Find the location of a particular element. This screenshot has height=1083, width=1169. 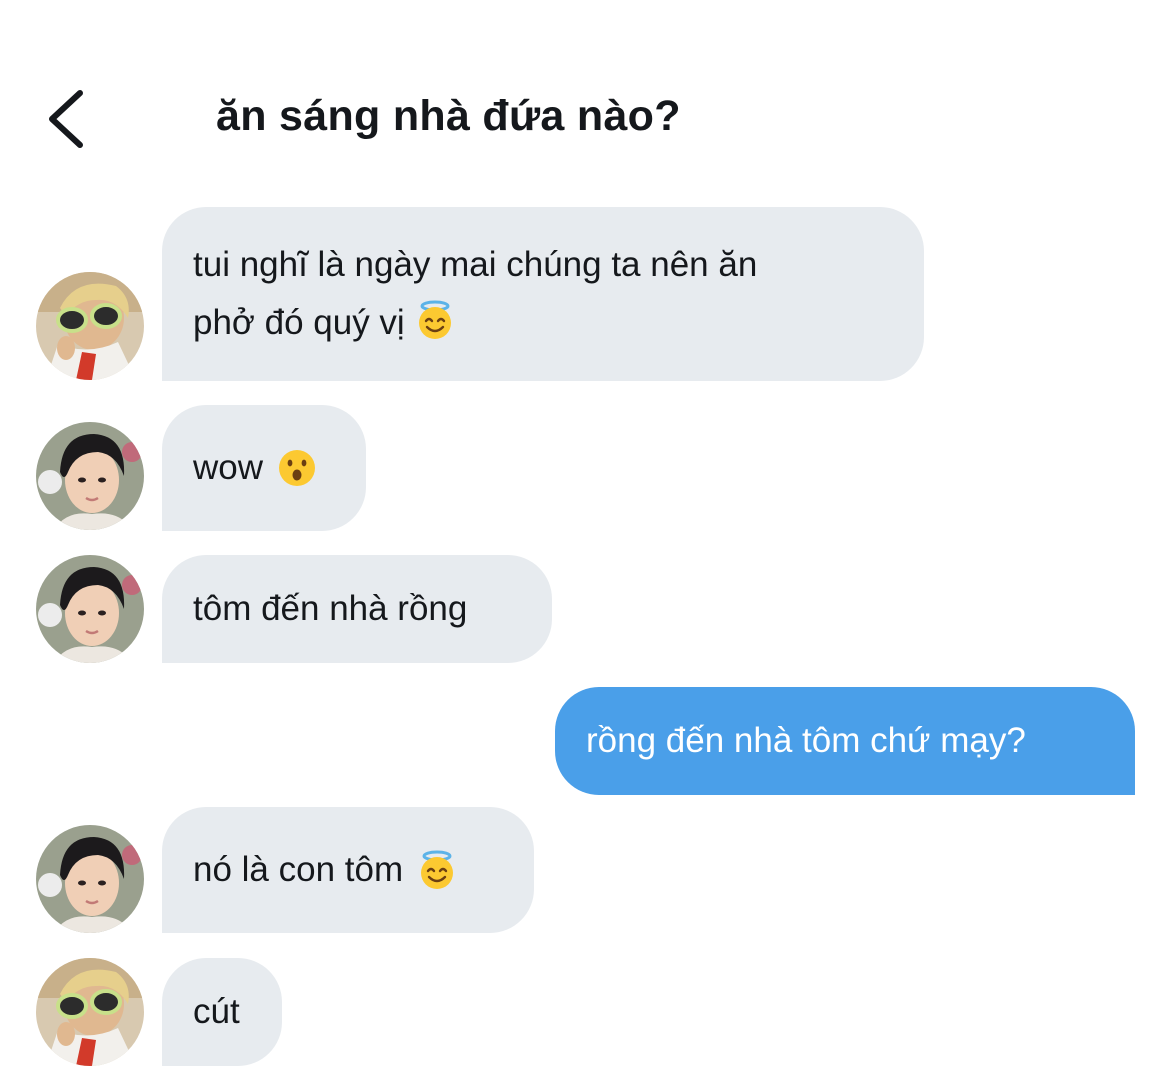

message-text: wow is located at coordinates (228, 467).